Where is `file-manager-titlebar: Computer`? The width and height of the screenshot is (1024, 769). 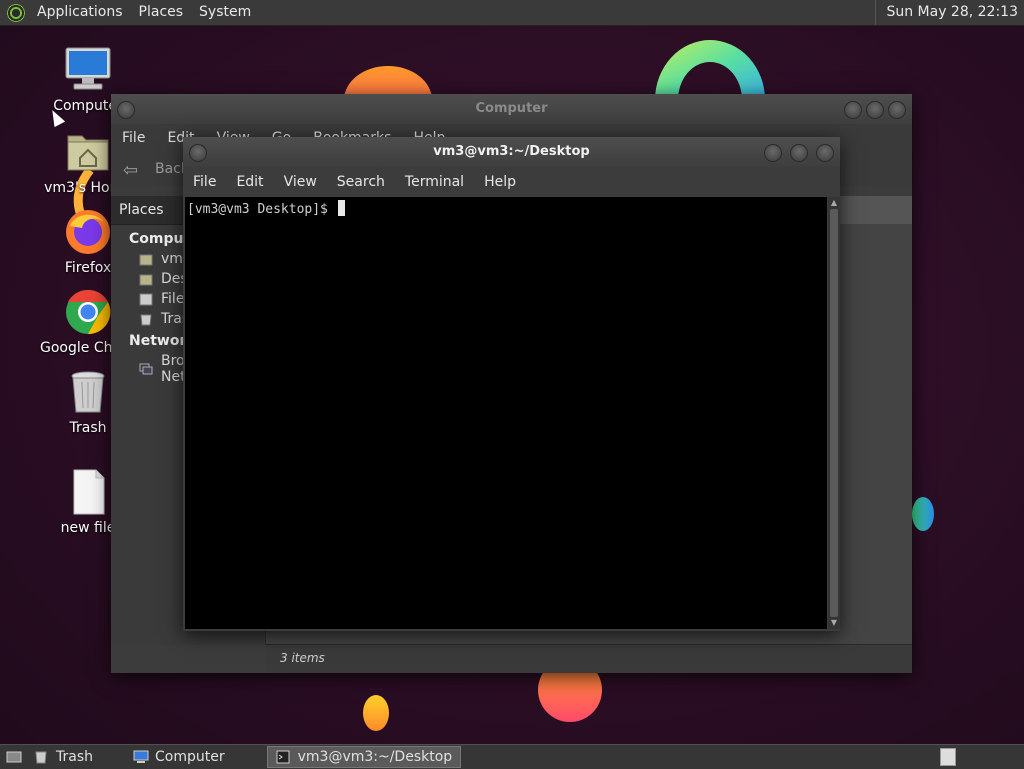 file-manager-titlebar: Computer is located at coordinates (511, 109).